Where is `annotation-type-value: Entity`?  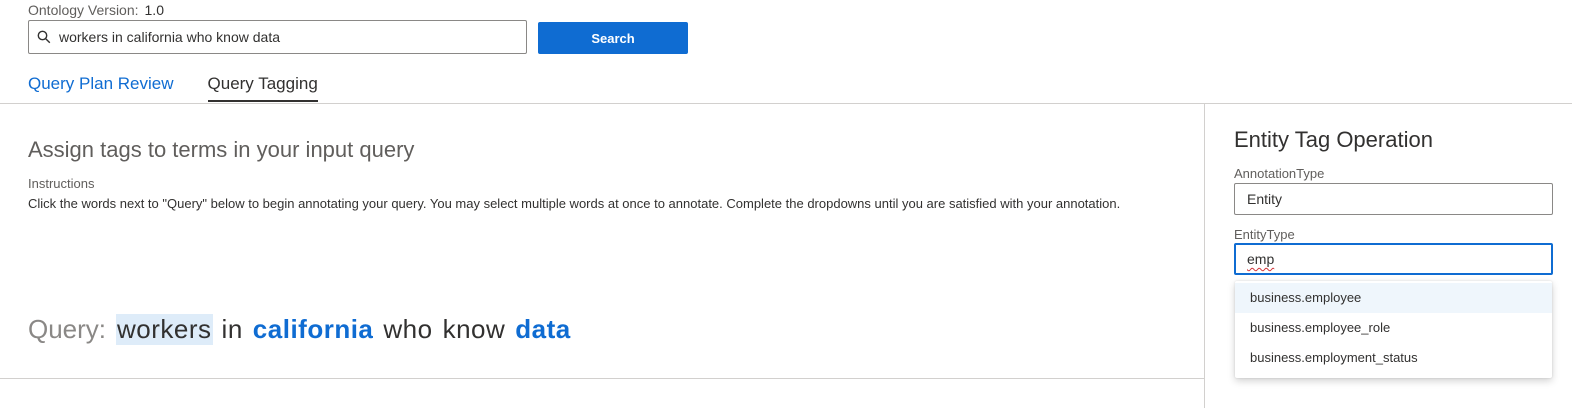 annotation-type-value: Entity is located at coordinates (1265, 199).